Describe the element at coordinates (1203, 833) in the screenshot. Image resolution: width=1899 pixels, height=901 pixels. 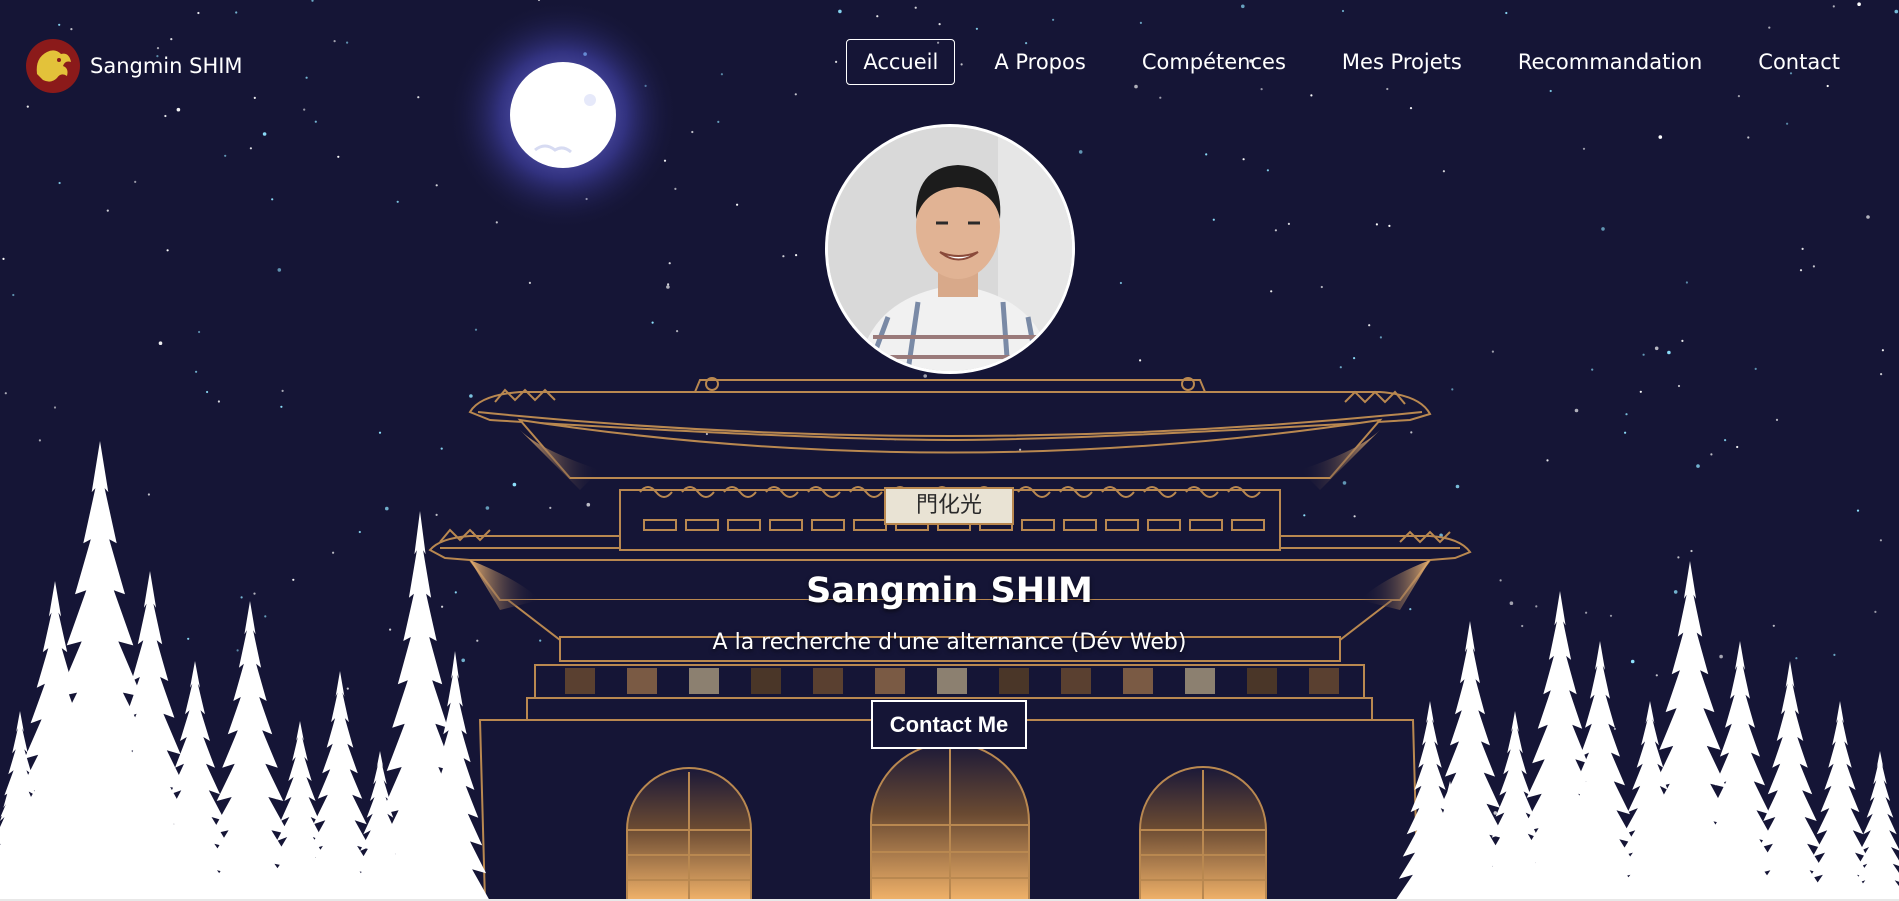
I see `gate-door-right` at that location.